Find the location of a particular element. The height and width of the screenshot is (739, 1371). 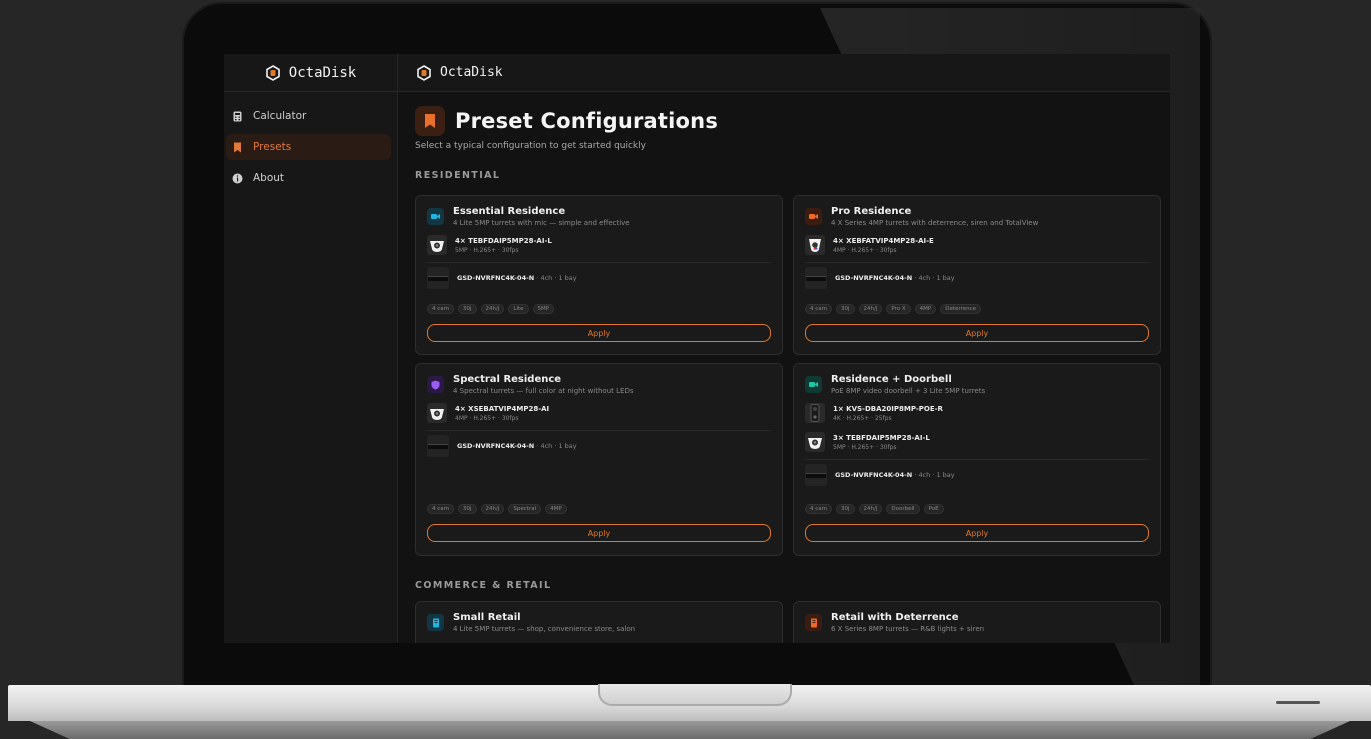

page-title: Preset Configurations is located at coordinates (587, 121).